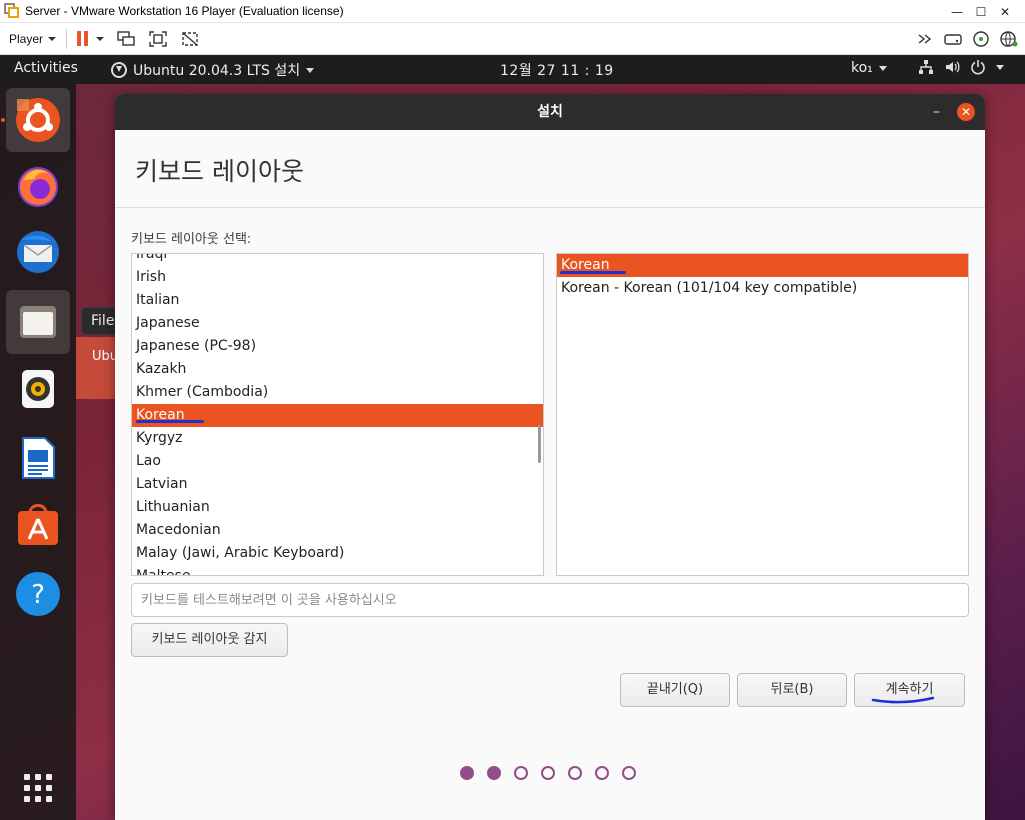 Image resolution: width=1025 pixels, height=820 pixels. Describe the element at coordinates (337, 260) in the screenshot. I see `layout-row: Iraqi` at that location.